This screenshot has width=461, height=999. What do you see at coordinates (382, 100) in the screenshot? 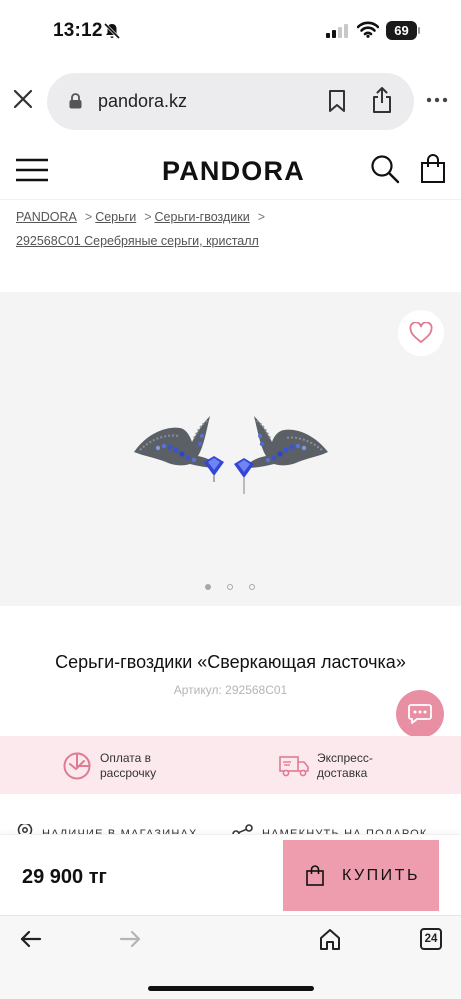
I see `share-icon` at bounding box center [382, 100].